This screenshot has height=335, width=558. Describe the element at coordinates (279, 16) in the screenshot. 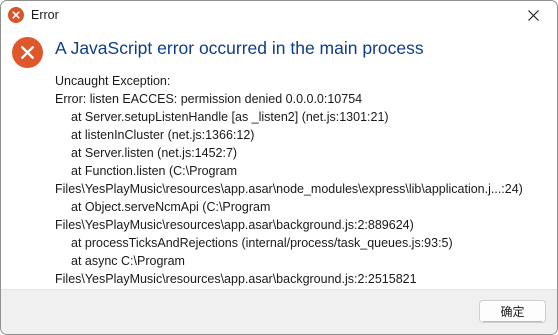

I see `title-bar: Error` at that location.